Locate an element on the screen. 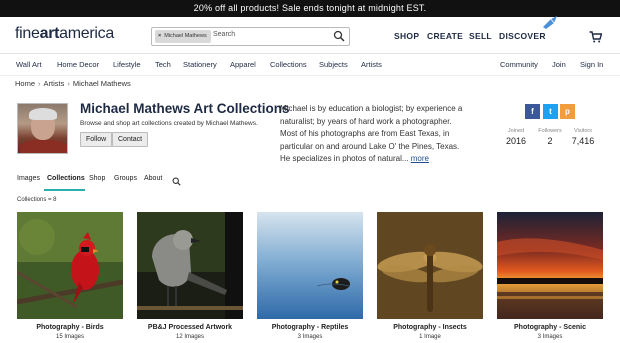 The image size is (620, 343). breadcrumb-artists: Artists is located at coordinates (54, 83).